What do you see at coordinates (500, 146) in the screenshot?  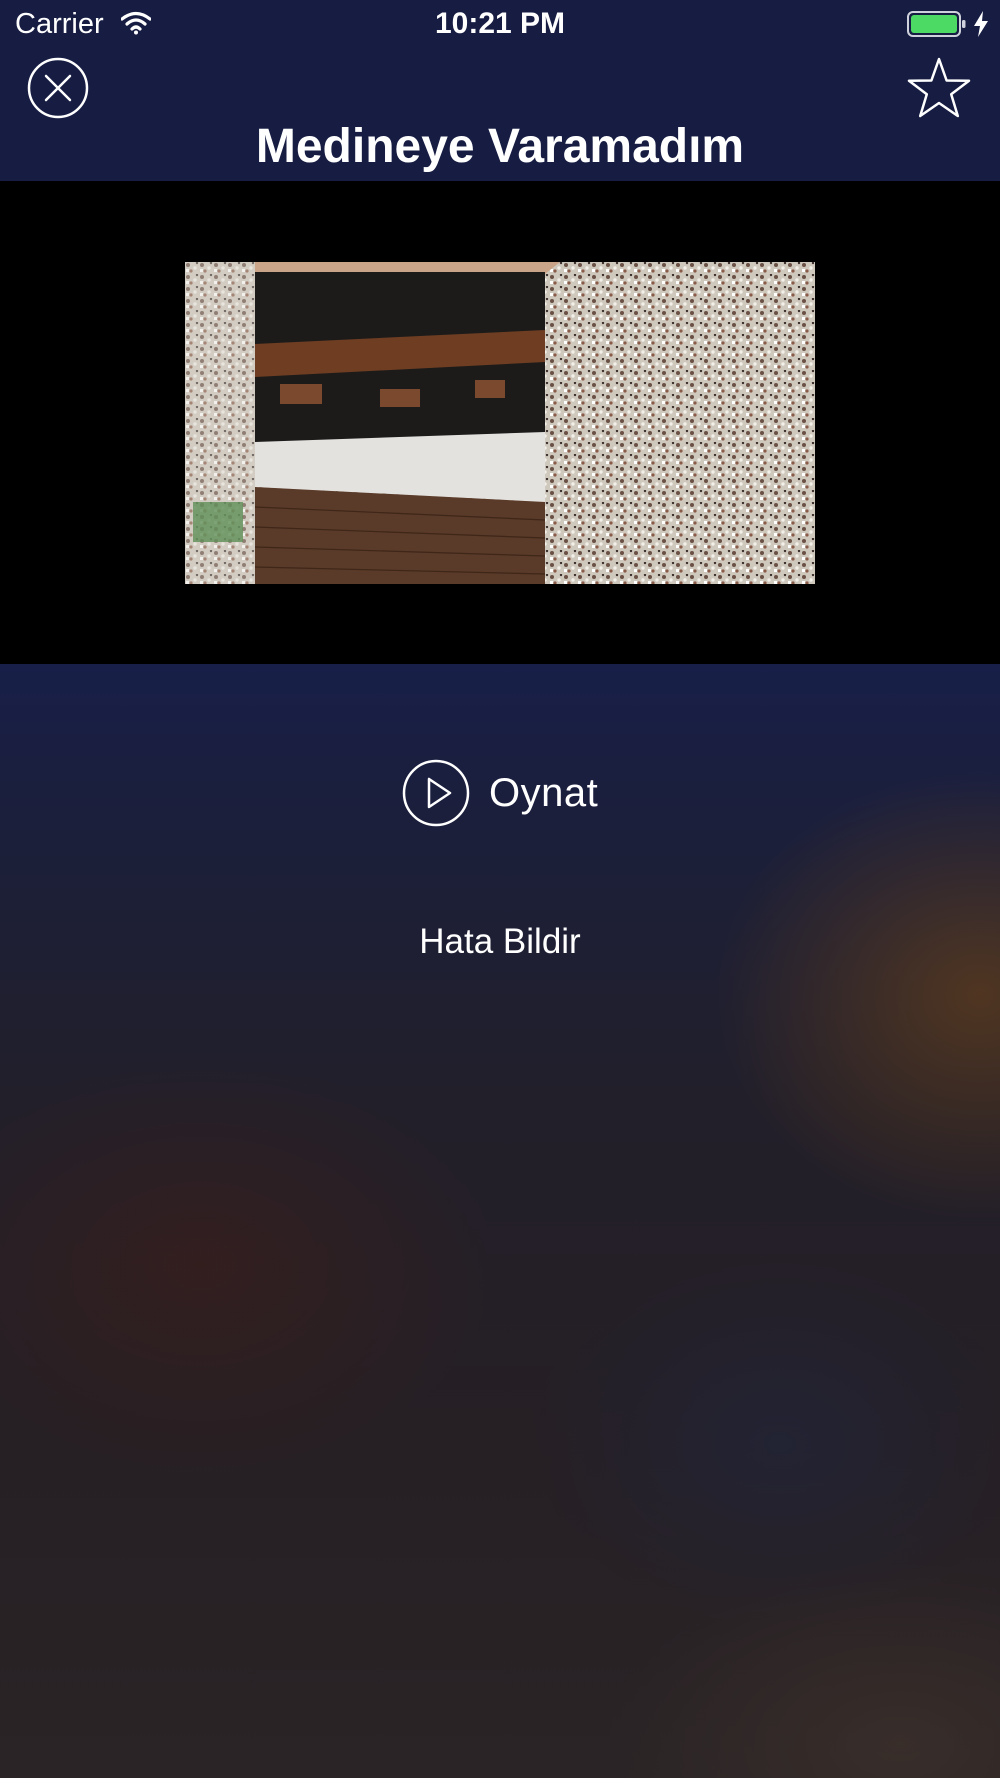 I see `page-title: Medineye Varamadım` at bounding box center [500, 146].